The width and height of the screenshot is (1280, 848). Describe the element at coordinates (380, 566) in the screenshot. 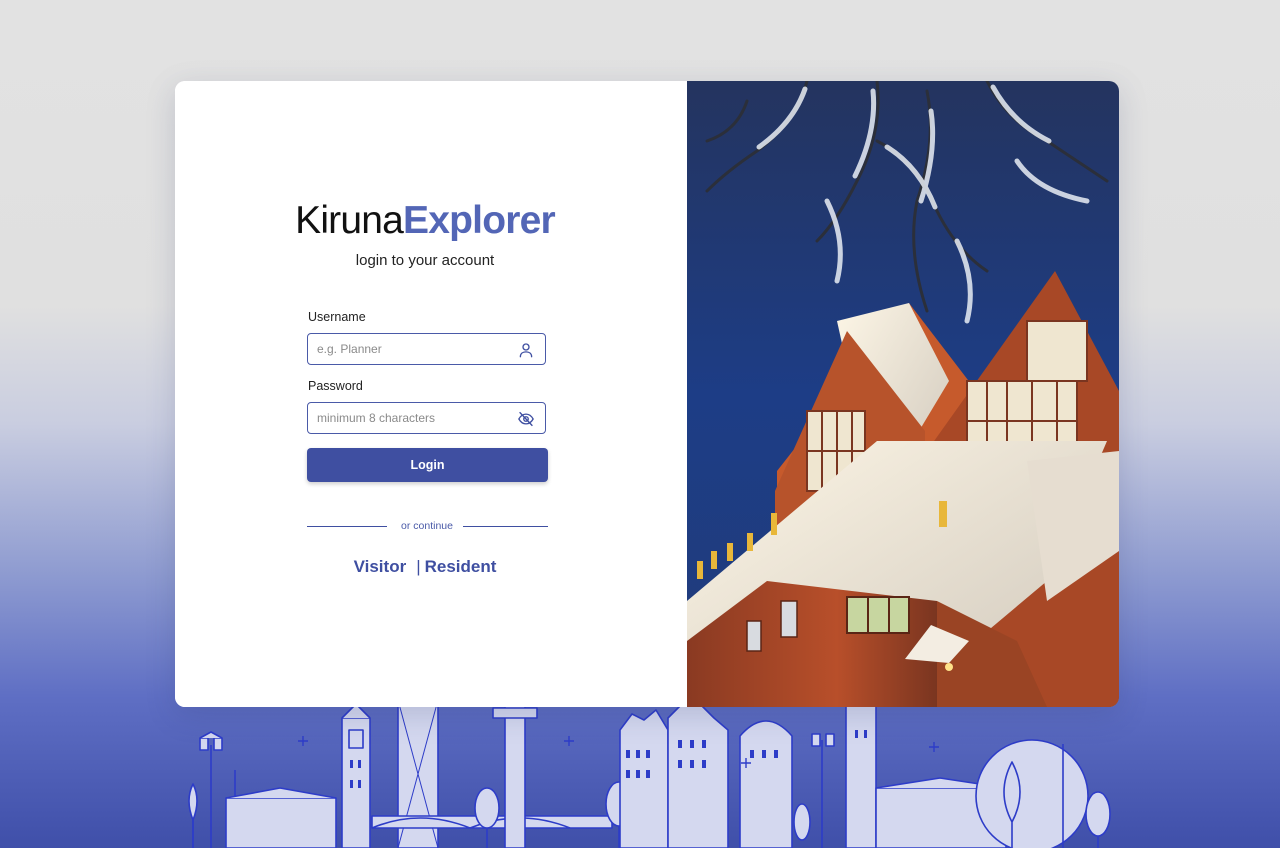

I see `visitor-link: Visitor` at that location.